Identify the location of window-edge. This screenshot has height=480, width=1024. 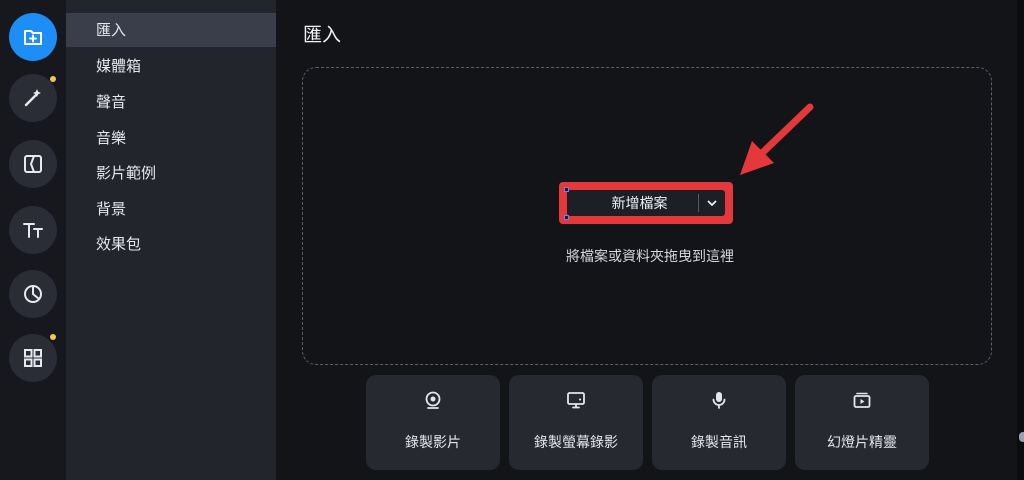
(1020, 240).